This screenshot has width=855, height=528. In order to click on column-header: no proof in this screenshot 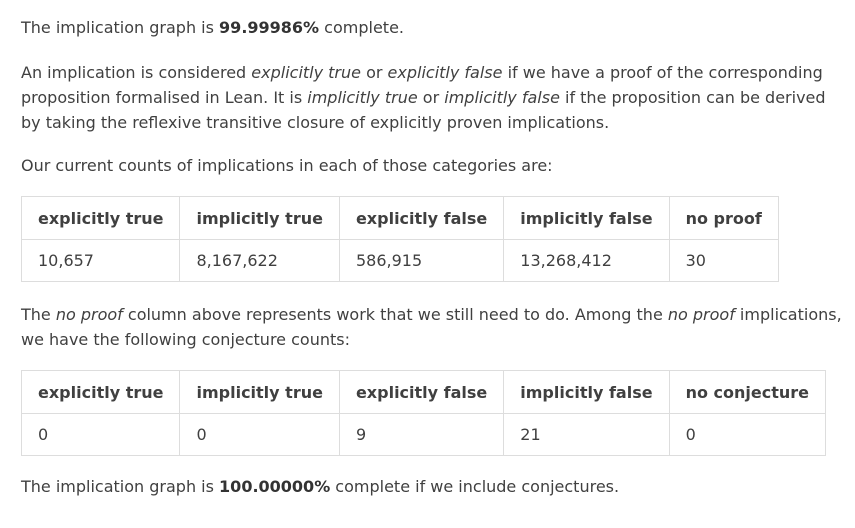, I will do `click(723, 218)`.